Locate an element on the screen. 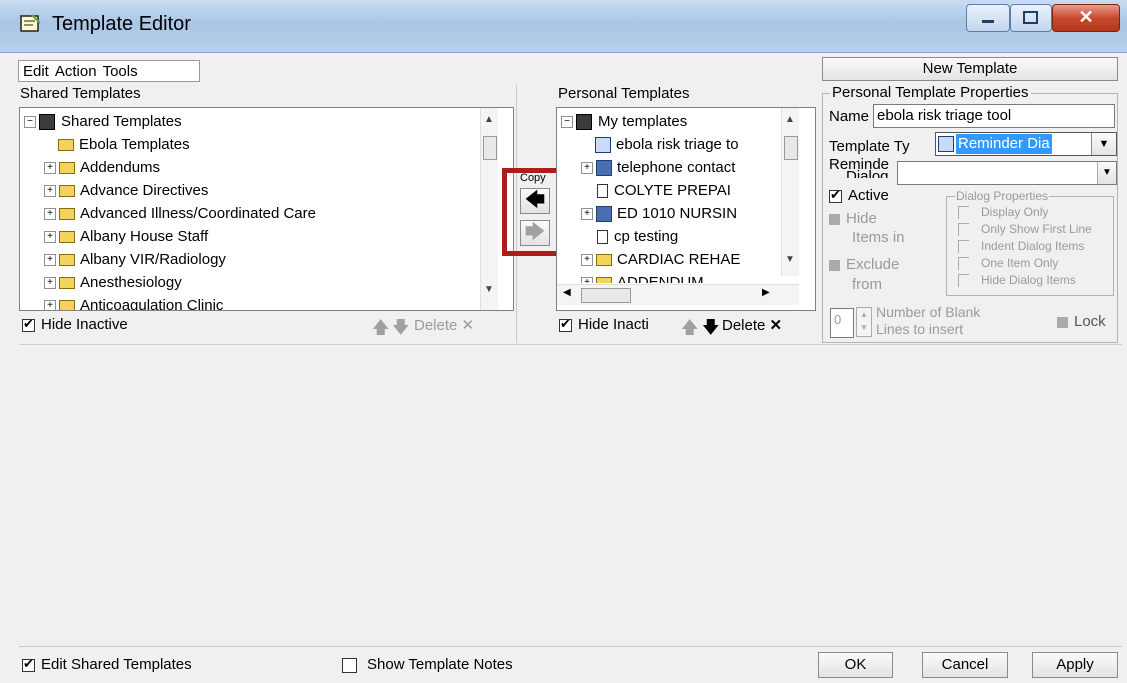 This screenshot has width=1127, height=683. personal-item-ed-1010-nursing: + ED 1010 NURSIN is located at coordinates (659, 213).